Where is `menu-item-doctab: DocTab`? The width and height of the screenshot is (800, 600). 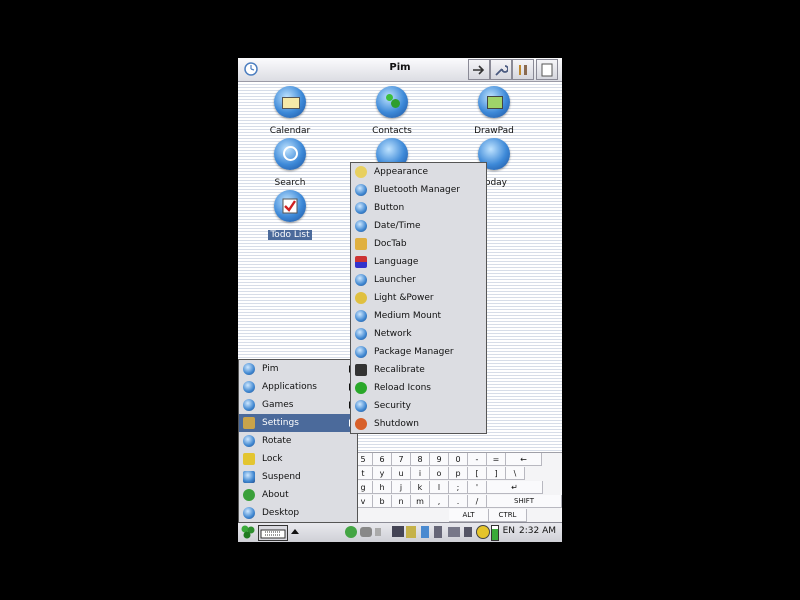 menu-item-doctab: DocTab is located at coordinates (418, 244).